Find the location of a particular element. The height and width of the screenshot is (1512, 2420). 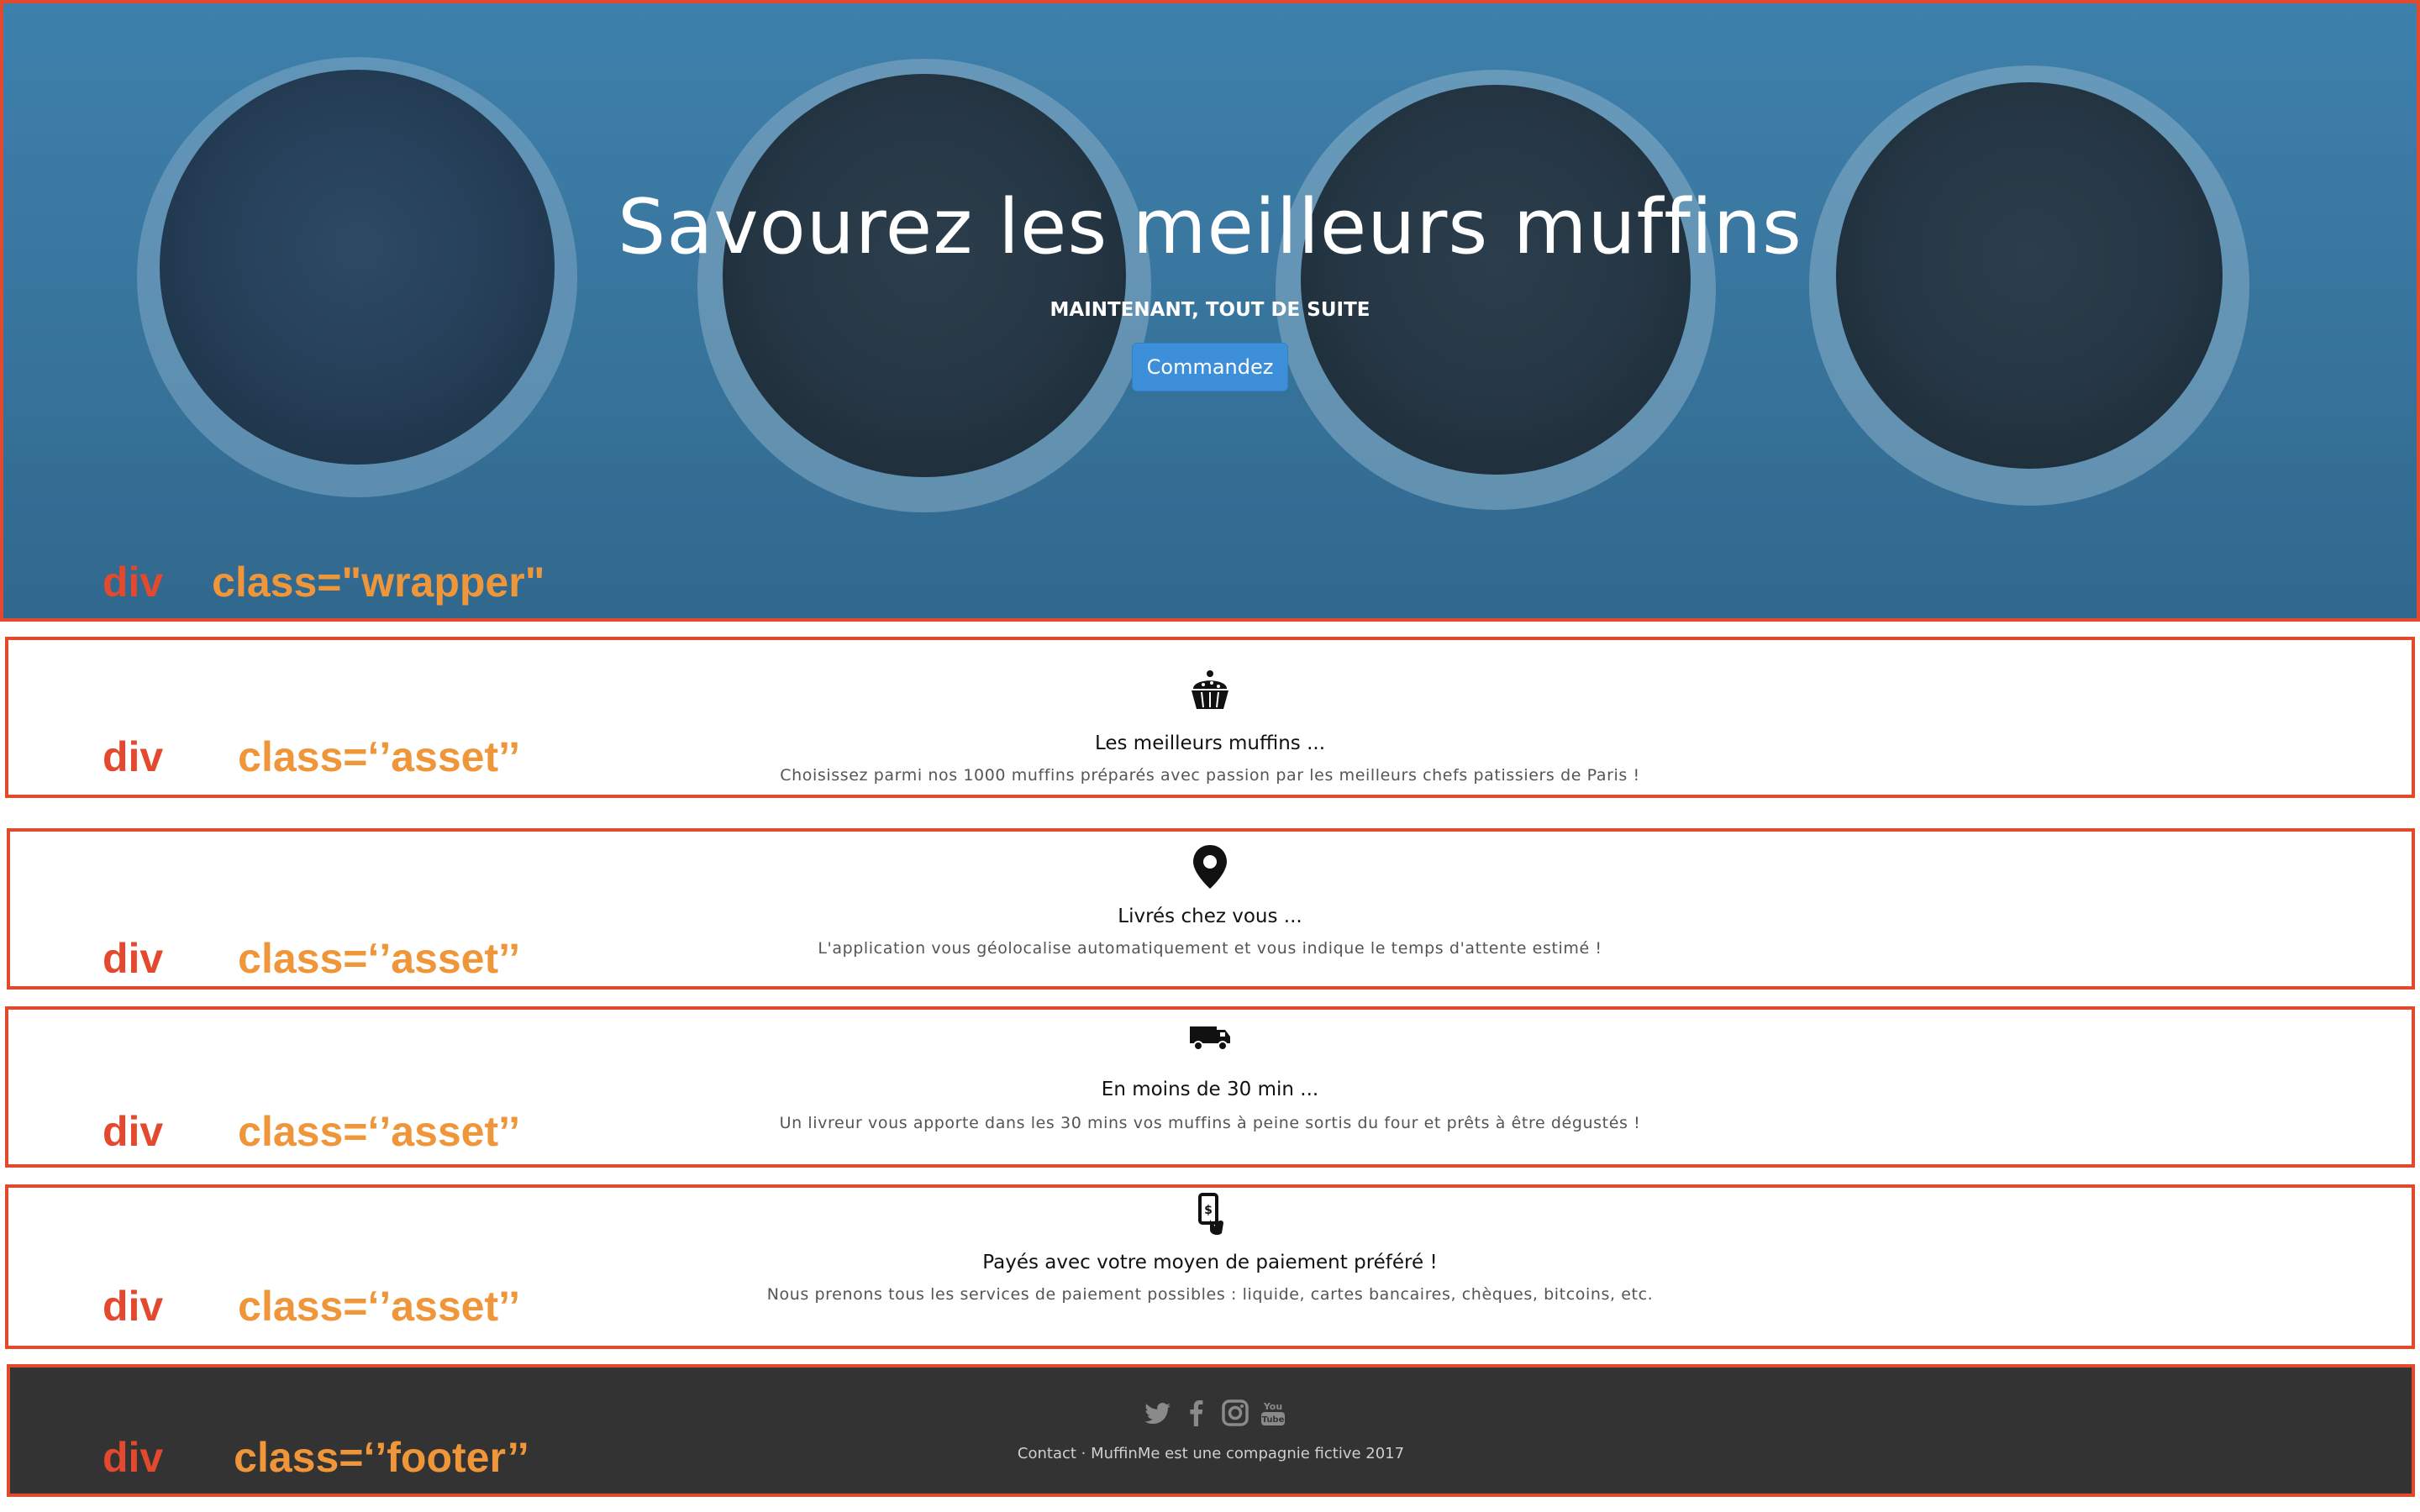

mobile-payment-icon: $ is located at coordinates (1210, 1214).